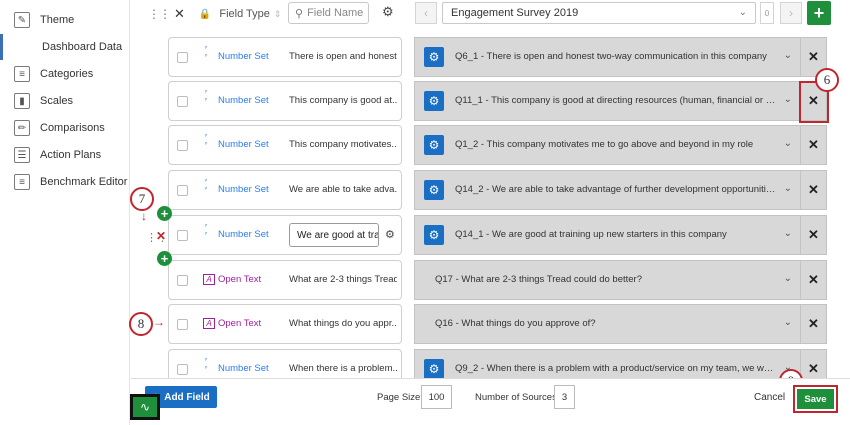  I want to click on activity-pulse-icon: ∿, so click(145, 407).